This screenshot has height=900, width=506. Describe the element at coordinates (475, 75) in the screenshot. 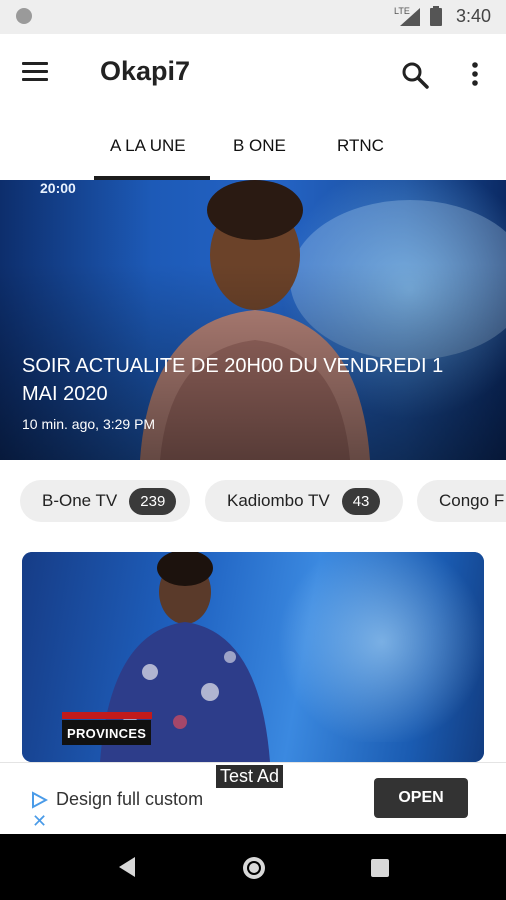

I see `more-vert-icon` at that location.